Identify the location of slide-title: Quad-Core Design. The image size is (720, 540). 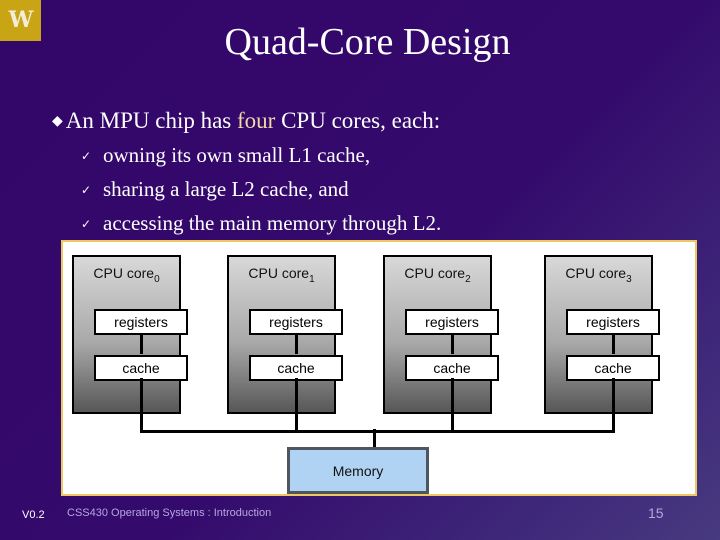
(367, 42).